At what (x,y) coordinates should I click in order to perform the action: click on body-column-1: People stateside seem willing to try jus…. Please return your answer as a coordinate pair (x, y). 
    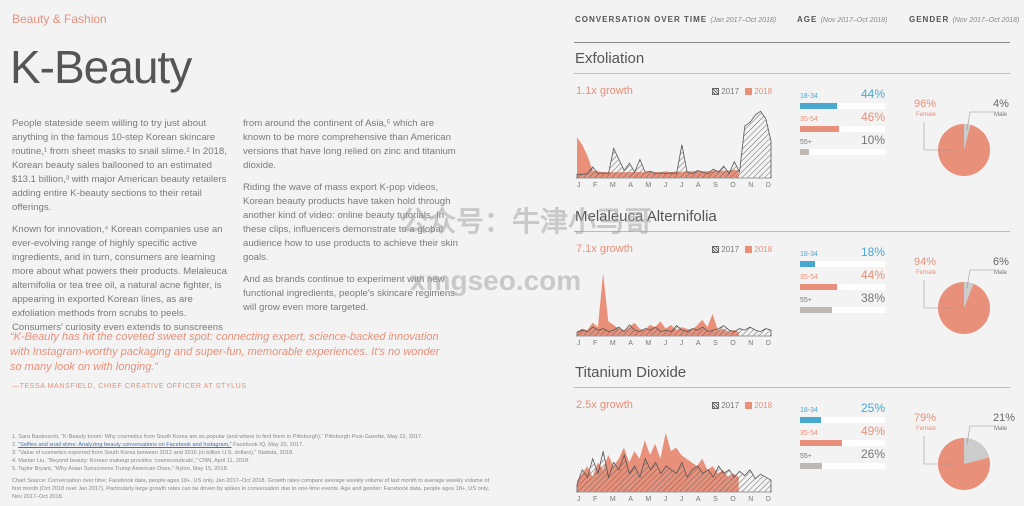
    Looking at the image, I should click on (122, 230).